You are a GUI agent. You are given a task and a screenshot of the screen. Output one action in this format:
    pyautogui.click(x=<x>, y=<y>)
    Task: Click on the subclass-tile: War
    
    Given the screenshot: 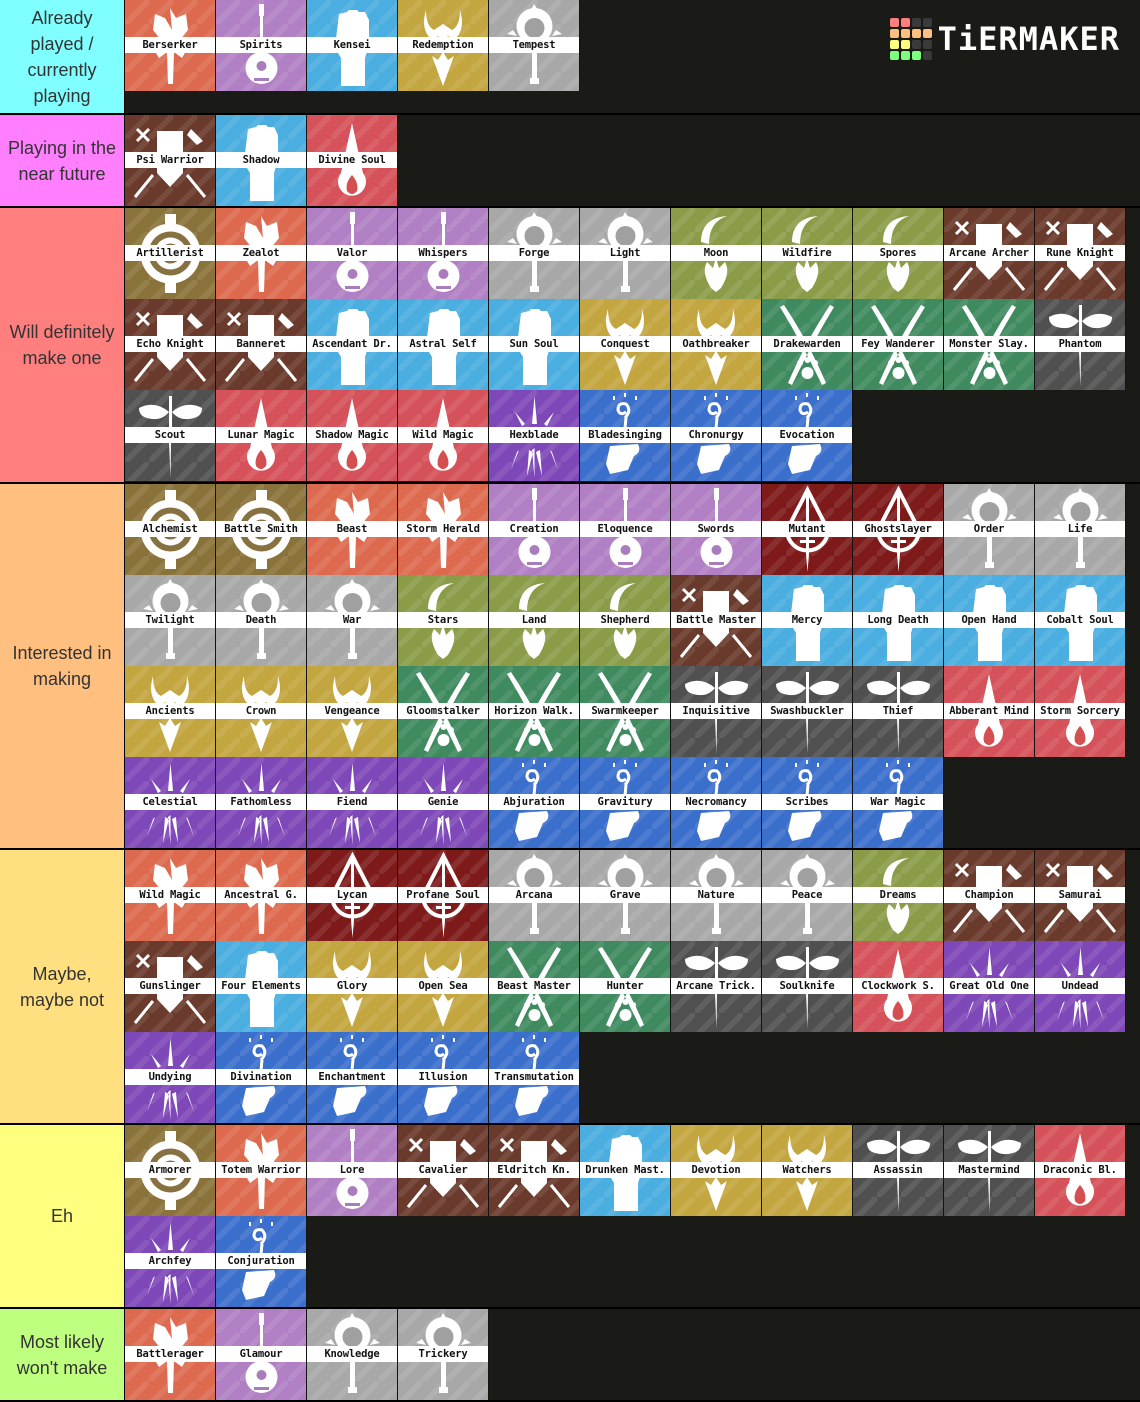 What is the action you would take?
    pyautogui.click(x=352, y=620)
    